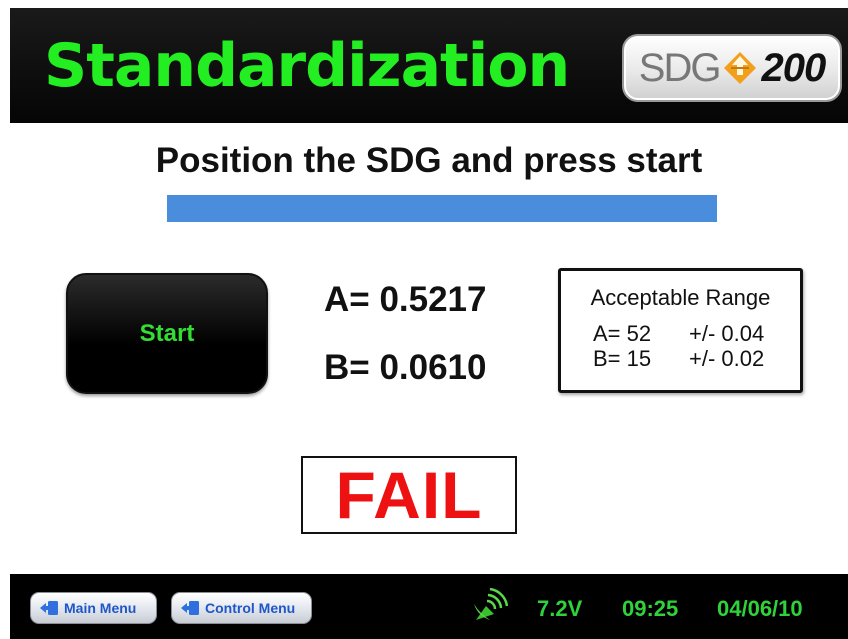 The width and height of the screenshot is (848, 639). I want to click on range-a-tolerance: +/- 0.04, so click(727, 333).